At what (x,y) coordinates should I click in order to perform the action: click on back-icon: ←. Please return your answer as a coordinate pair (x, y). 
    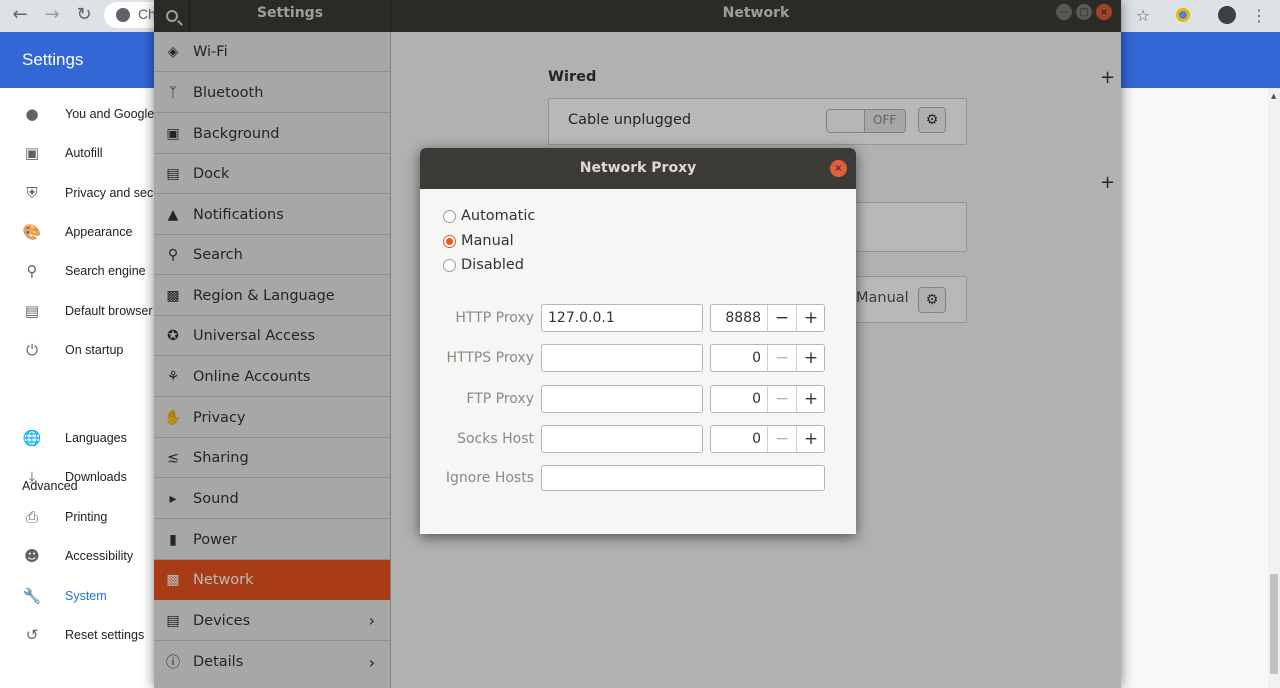
    Looking at the image, I should click on (20, 14).